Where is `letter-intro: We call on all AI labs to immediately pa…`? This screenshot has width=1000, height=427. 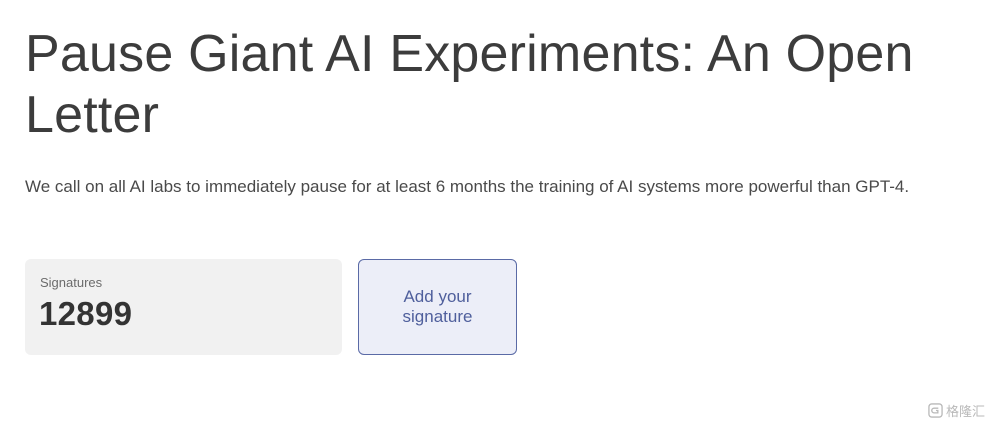 letter-intro: We call on all AI labs to immediately pa… is located at coordinates (467, 186).